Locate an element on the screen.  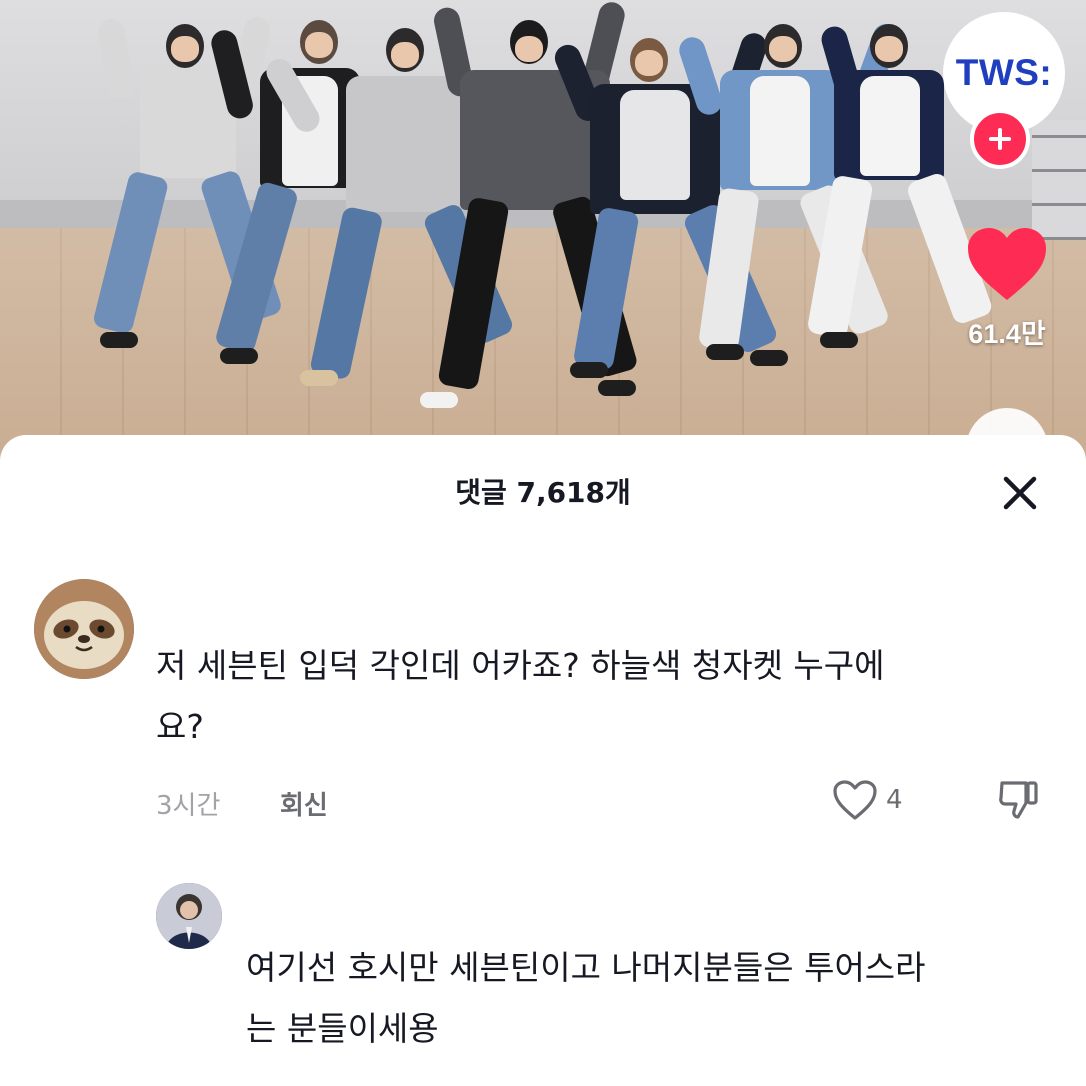
comment-text-line: 요? is located at coordinates (180, 726).